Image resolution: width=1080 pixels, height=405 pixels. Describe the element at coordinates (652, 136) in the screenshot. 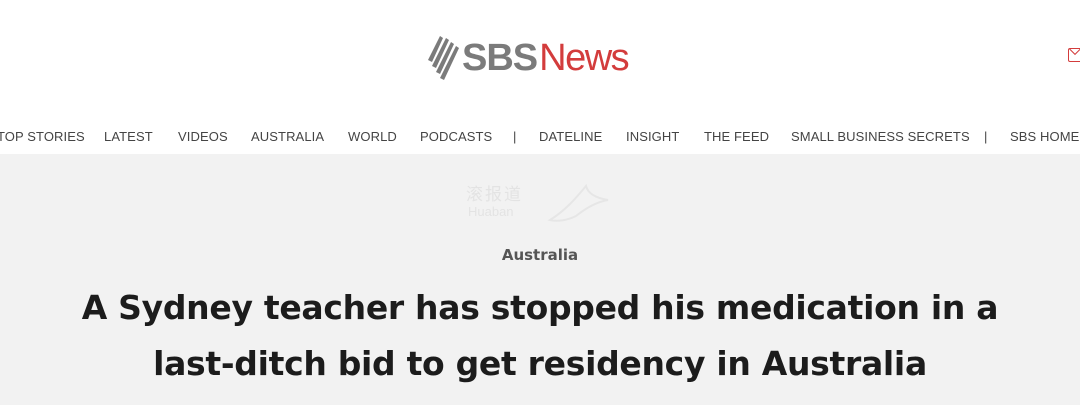

I see `nav-item-insight: INSIGHT` at that location.